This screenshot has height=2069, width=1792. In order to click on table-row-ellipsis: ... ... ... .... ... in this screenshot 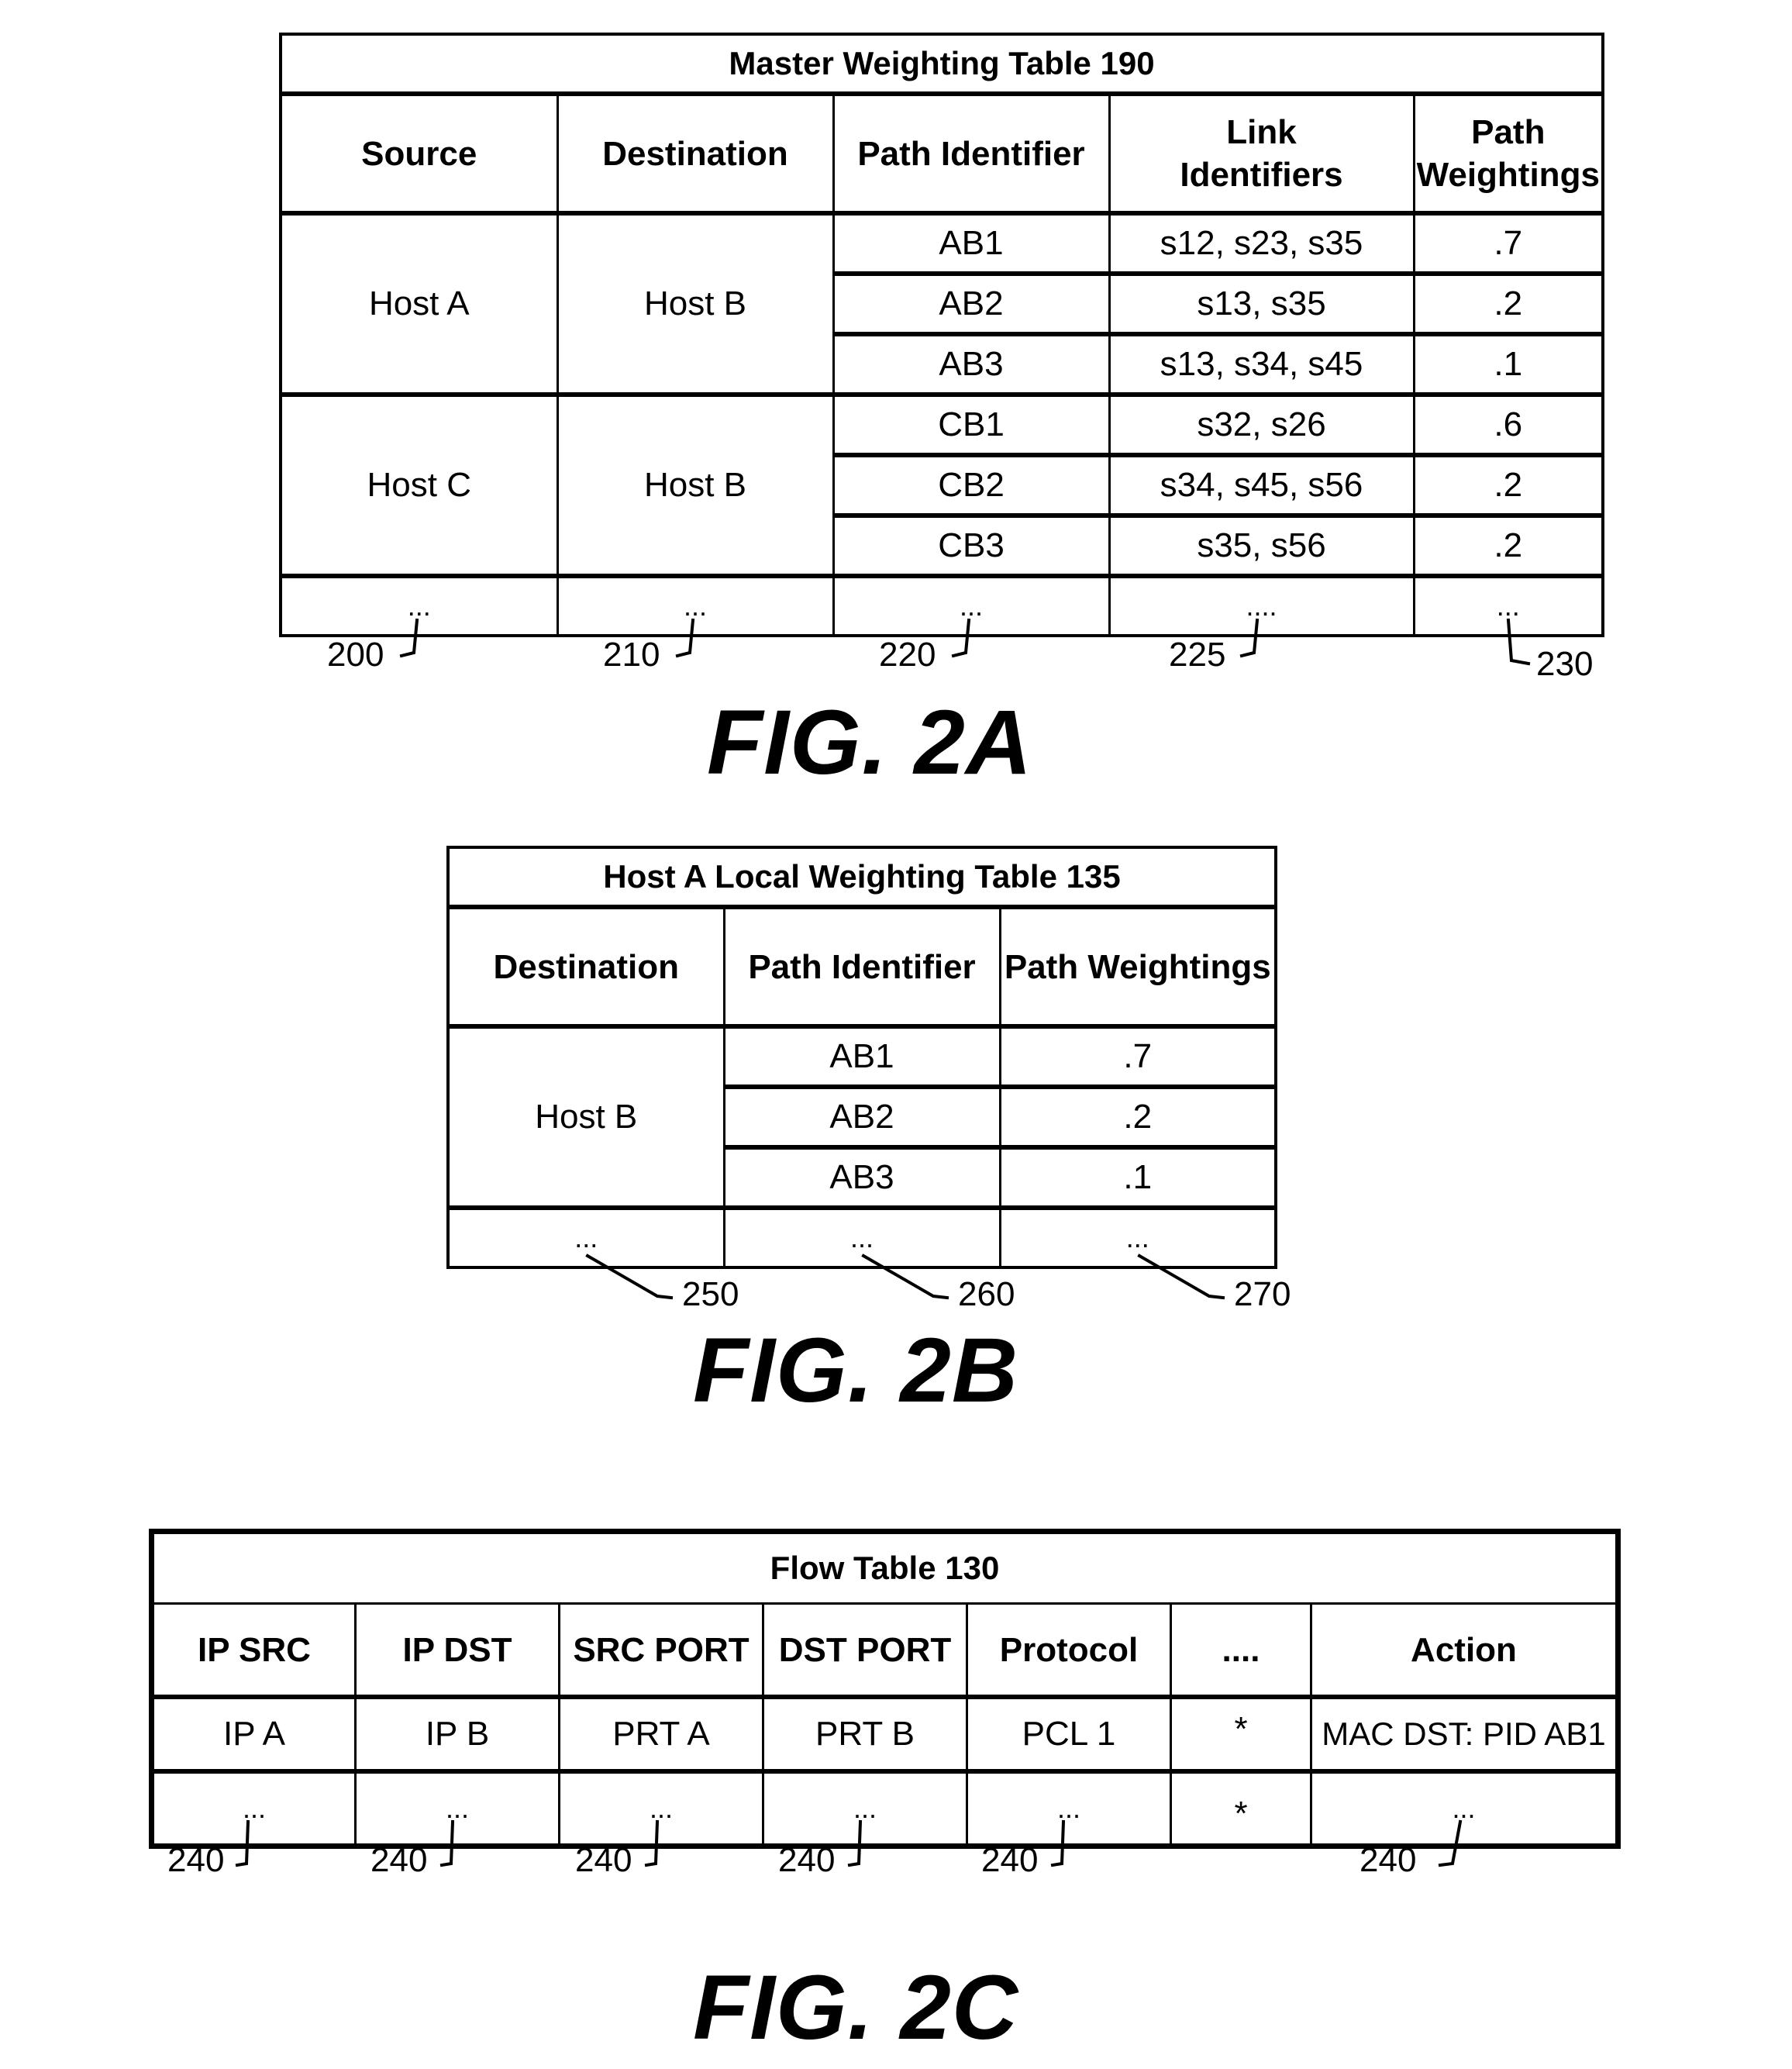, I will do `click(941, 605)`.